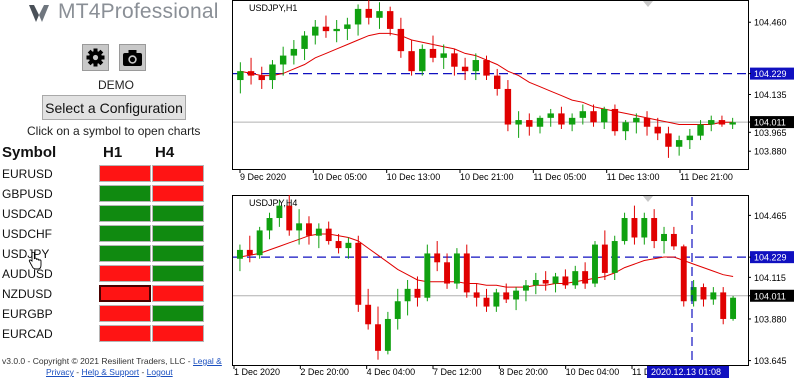 The width and height of the screenshot is (794, 383). I want to click on x-axis-label: 10 Dec 21:00, so click(487, 177).